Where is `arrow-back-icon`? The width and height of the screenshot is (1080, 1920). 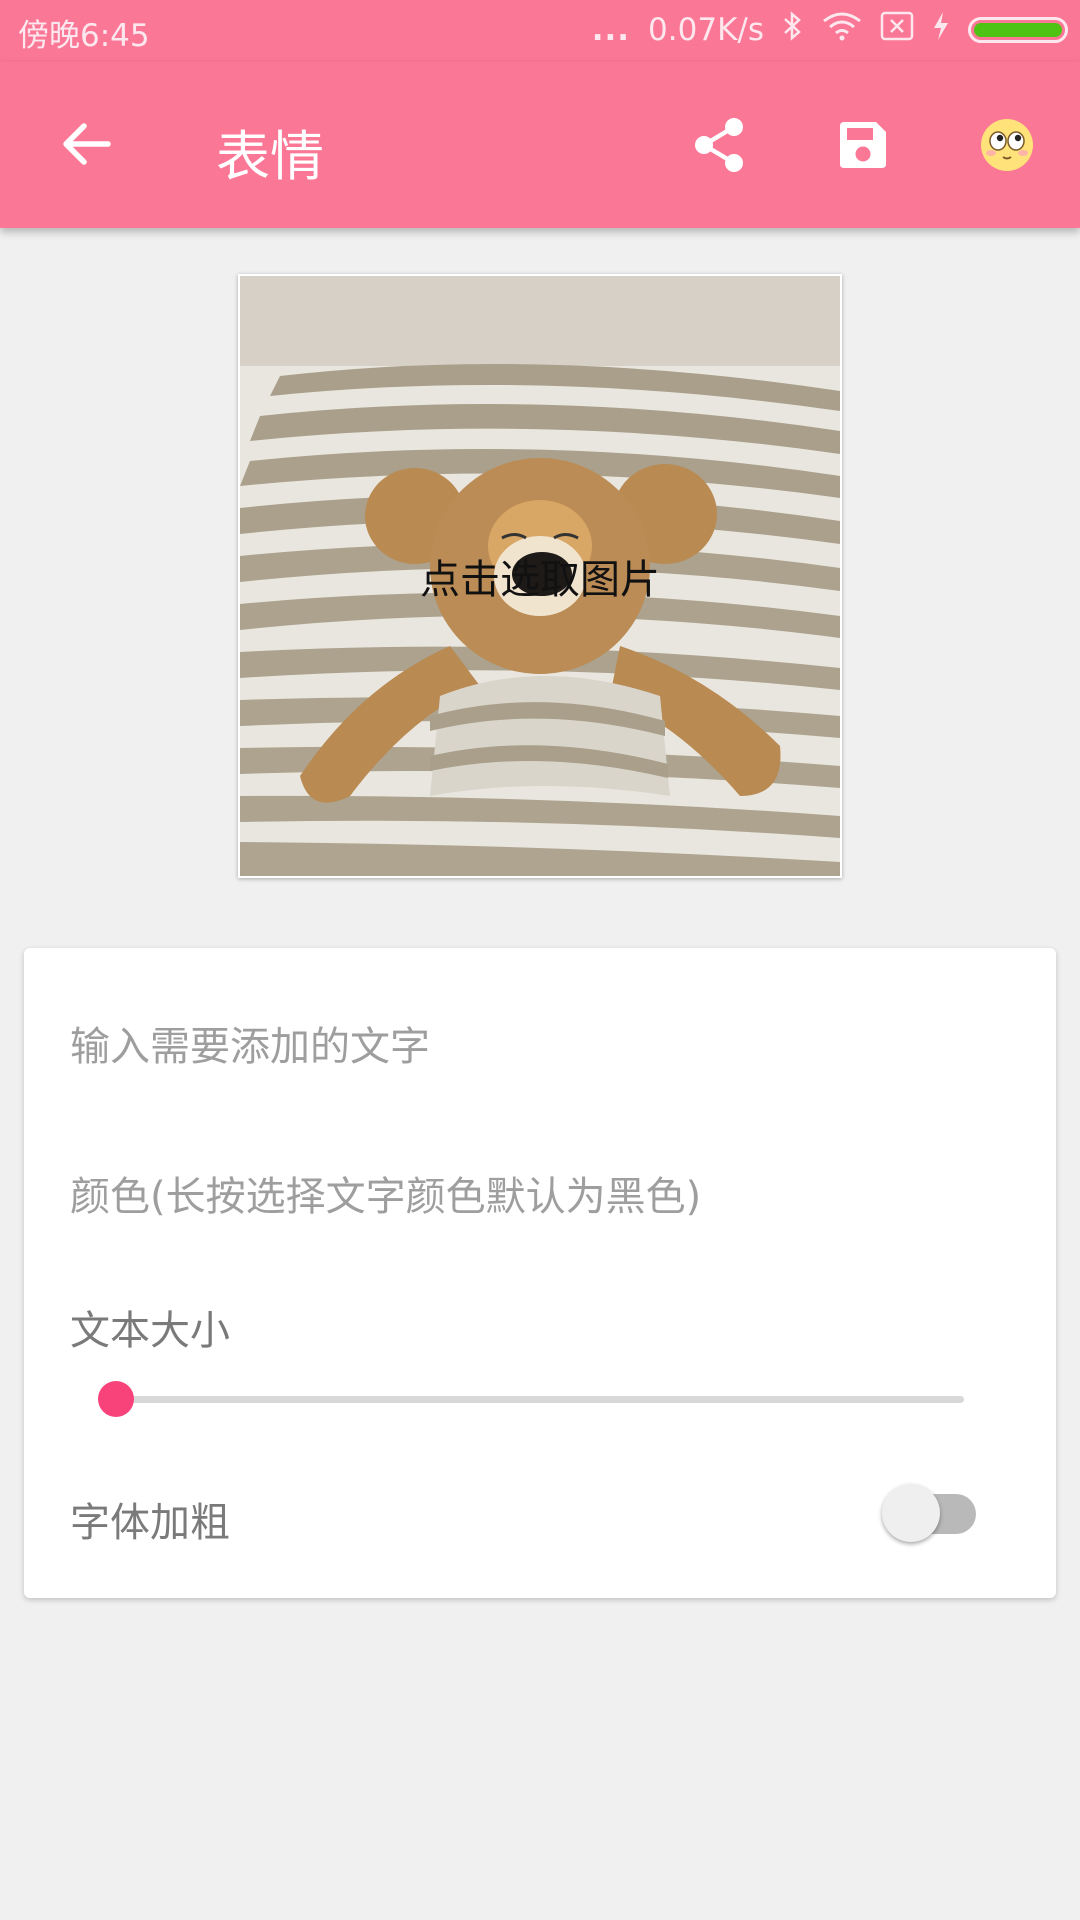 arrow-back-icon is located at coordinates (87, 144).